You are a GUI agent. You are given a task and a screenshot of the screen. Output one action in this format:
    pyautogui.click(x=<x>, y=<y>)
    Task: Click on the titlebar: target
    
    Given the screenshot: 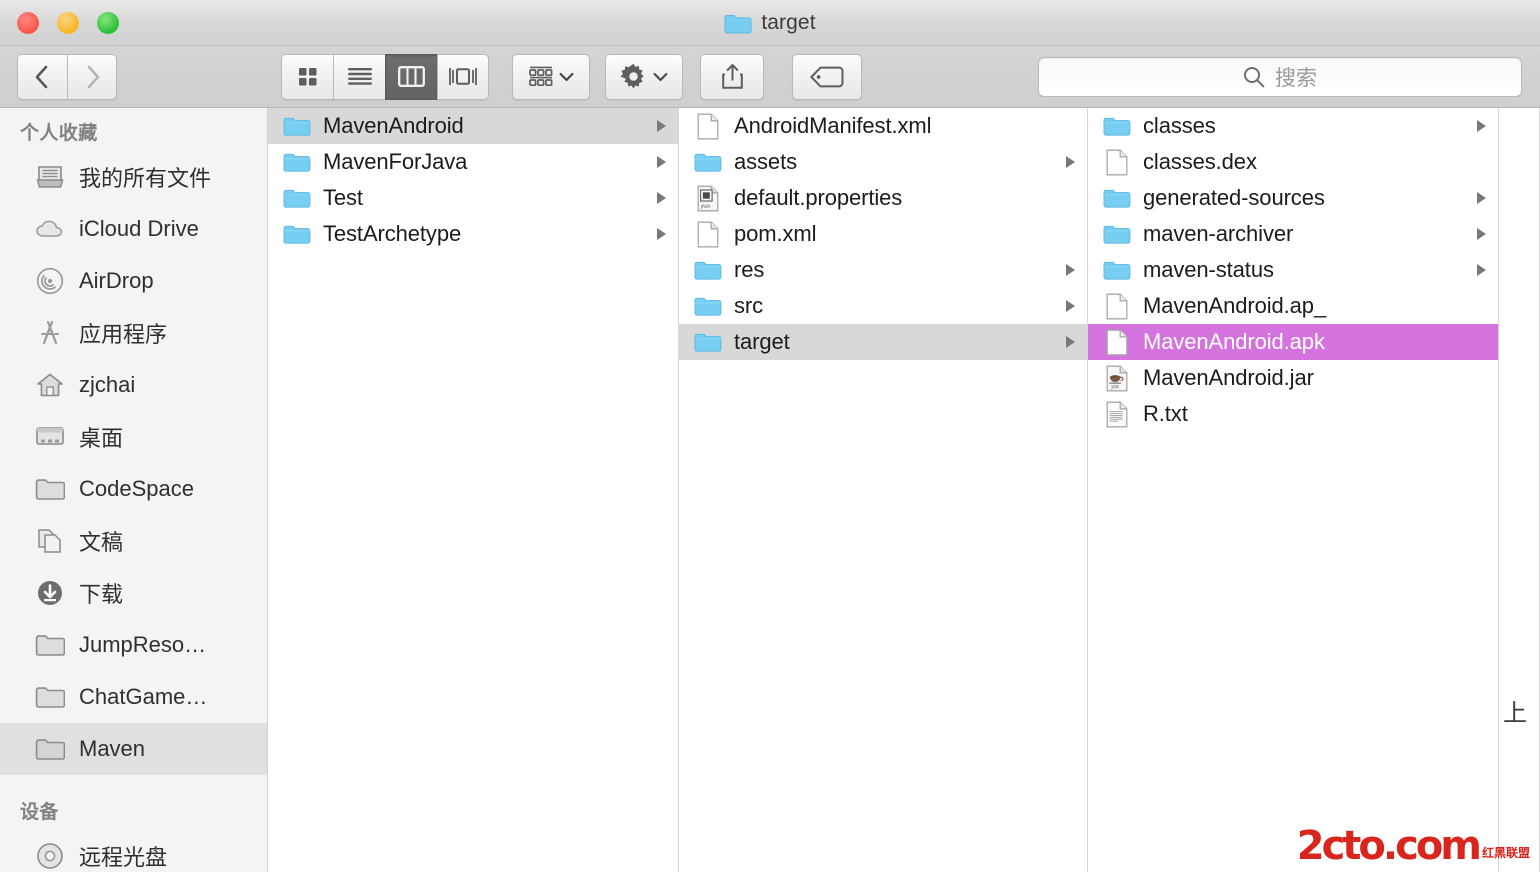 What is the action you would take?
    pyautogui.click(x=770, y=23)
    